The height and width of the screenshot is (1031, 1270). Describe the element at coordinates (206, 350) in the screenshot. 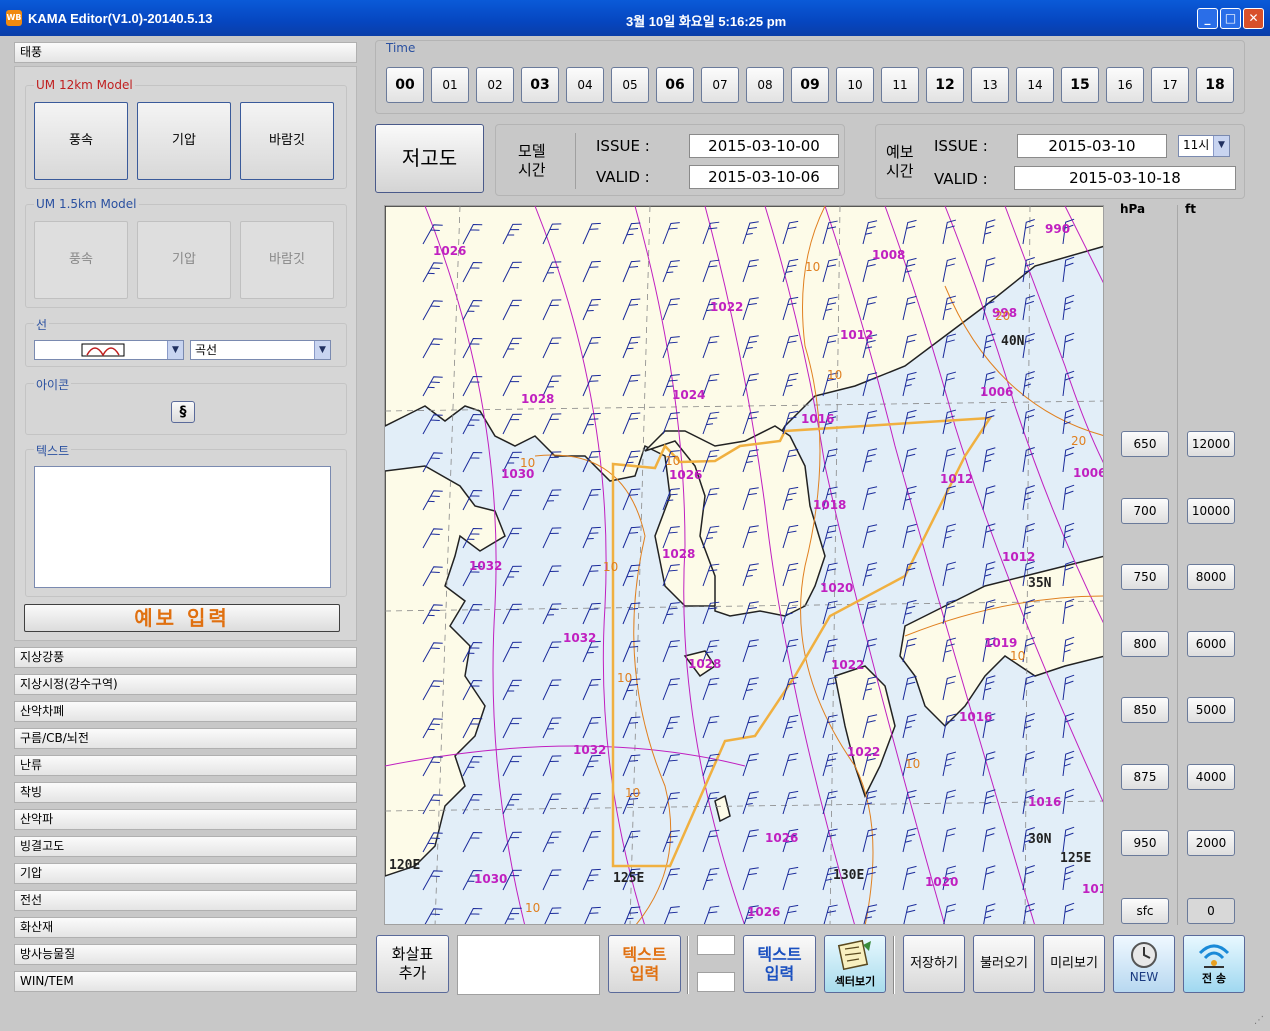

I see `line-type-value: 곡선` at that location.